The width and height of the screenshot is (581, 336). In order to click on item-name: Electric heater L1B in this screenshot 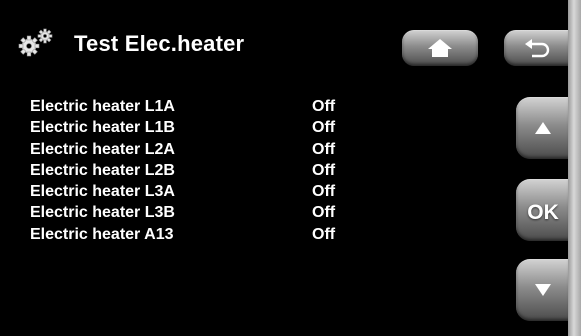, I will do `click(102, 128)`.